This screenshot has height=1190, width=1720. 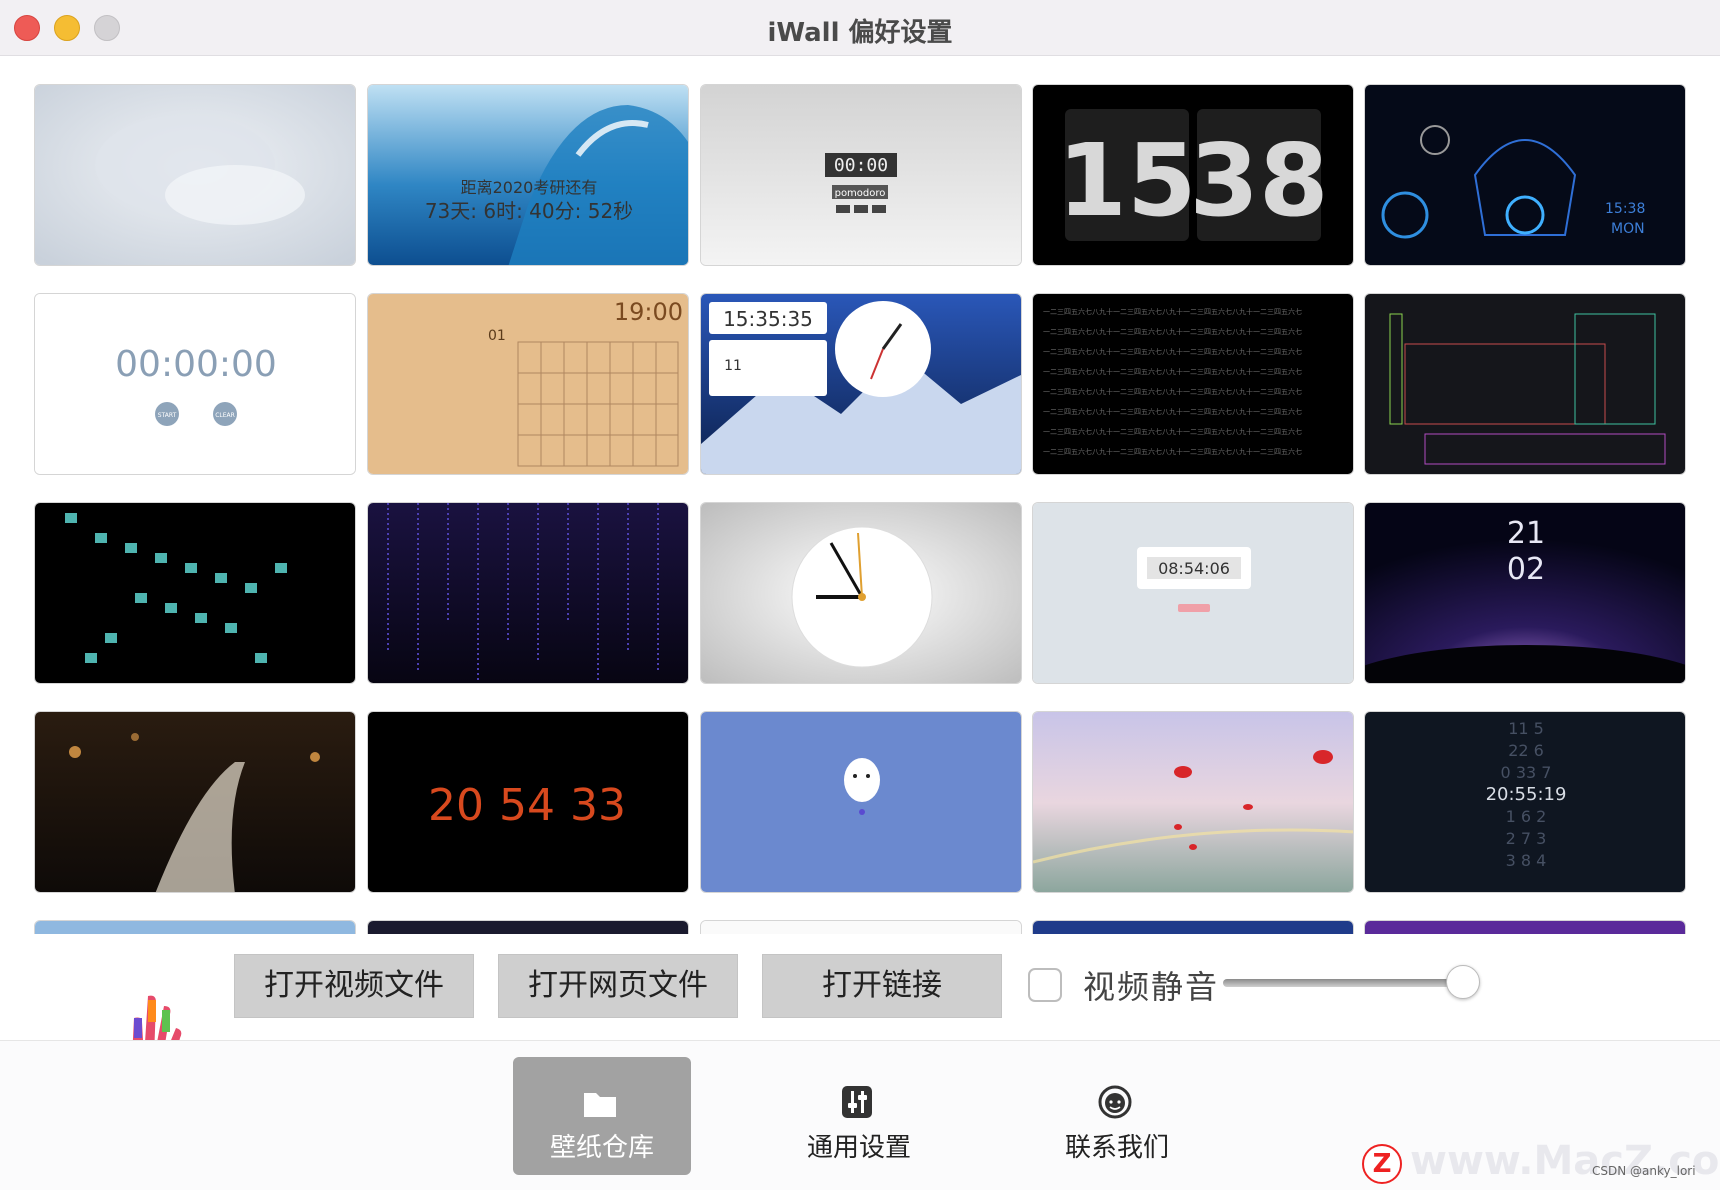 I want to click on countdown-title: 距离2020考研还有, so click(x=529, y=187).